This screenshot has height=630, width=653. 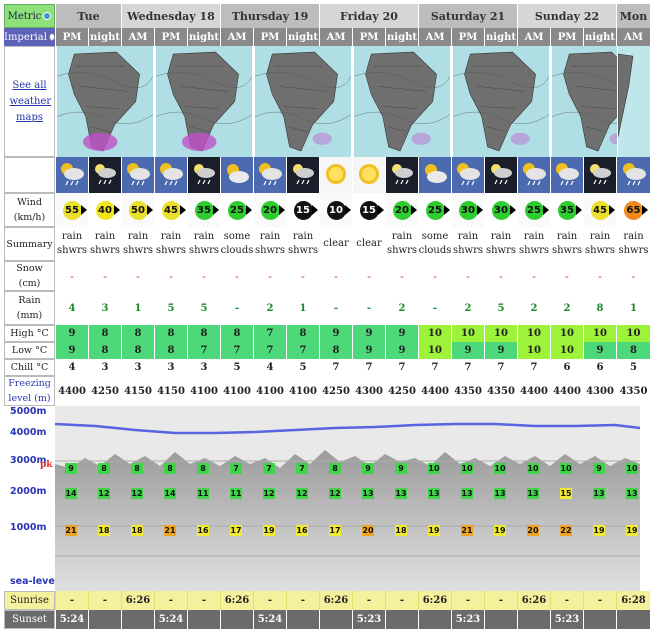 I want to click on summary-cell: clear, so click(x=368, y=244).